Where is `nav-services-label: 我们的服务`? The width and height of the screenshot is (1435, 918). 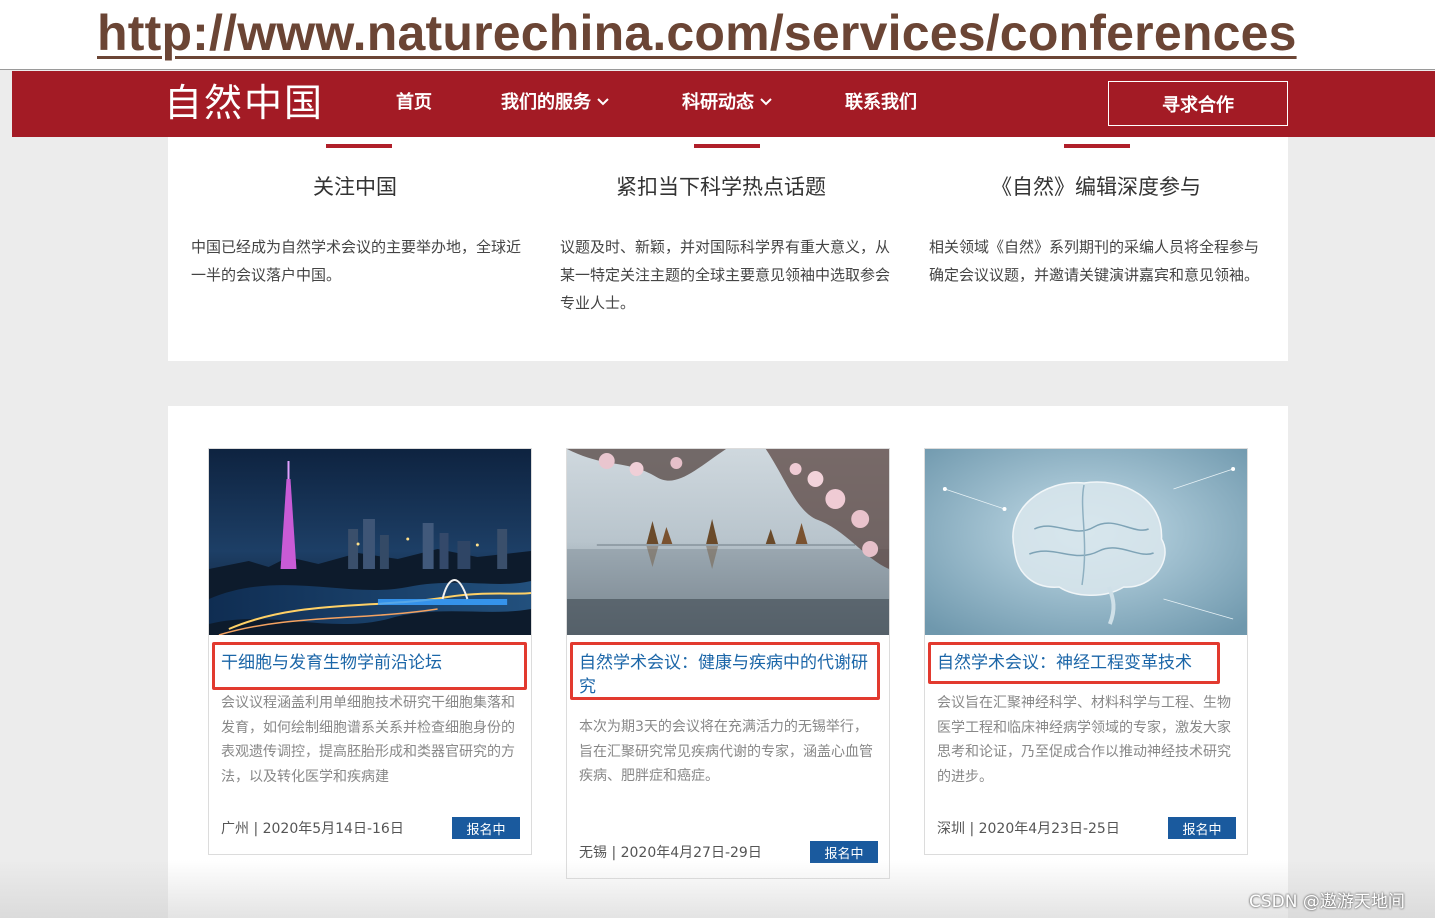
nav-services-label: 我们的服务 is located at coordinates (546, 102).